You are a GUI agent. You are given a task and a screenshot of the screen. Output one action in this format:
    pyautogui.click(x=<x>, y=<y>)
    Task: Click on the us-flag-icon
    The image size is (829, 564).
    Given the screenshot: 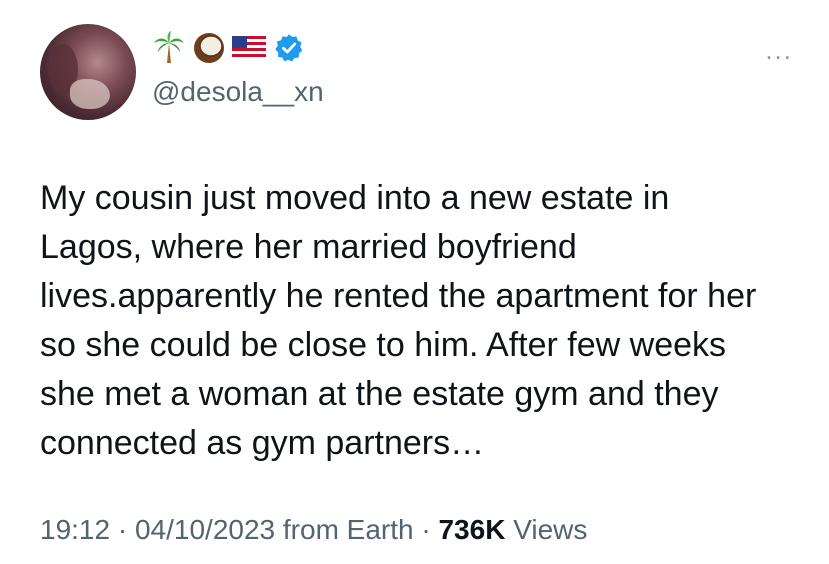 What is the action you would take?
    pyautogui.click(x=249, y=48)
    